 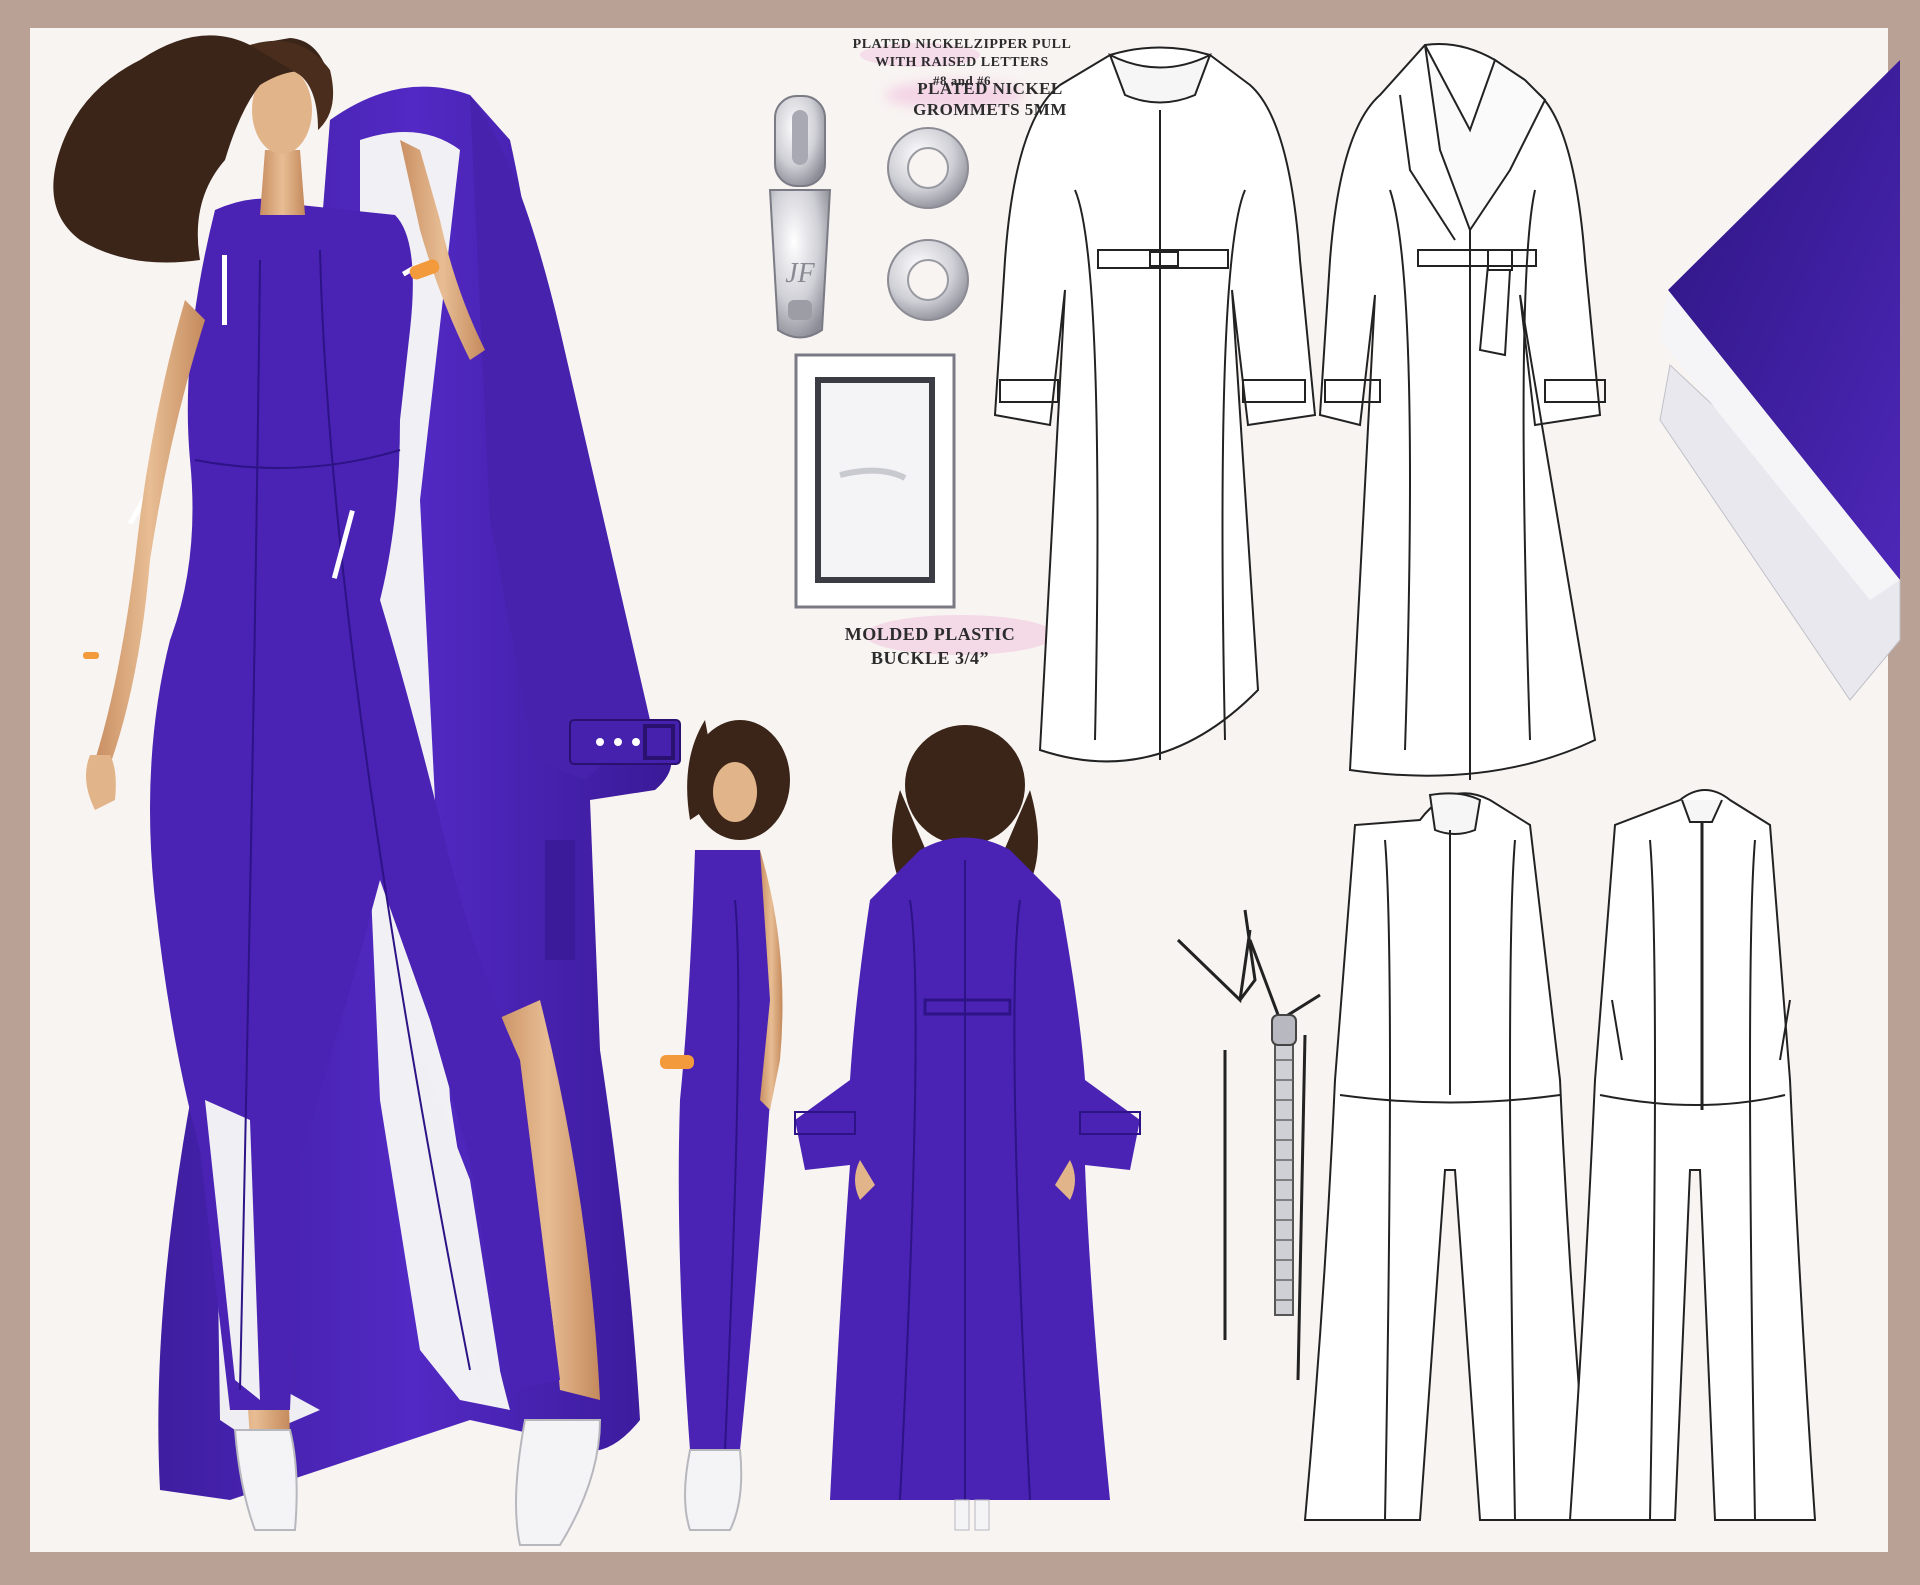 I want to click on zipper-pull-trim: JF, so click(x=800, y=217).